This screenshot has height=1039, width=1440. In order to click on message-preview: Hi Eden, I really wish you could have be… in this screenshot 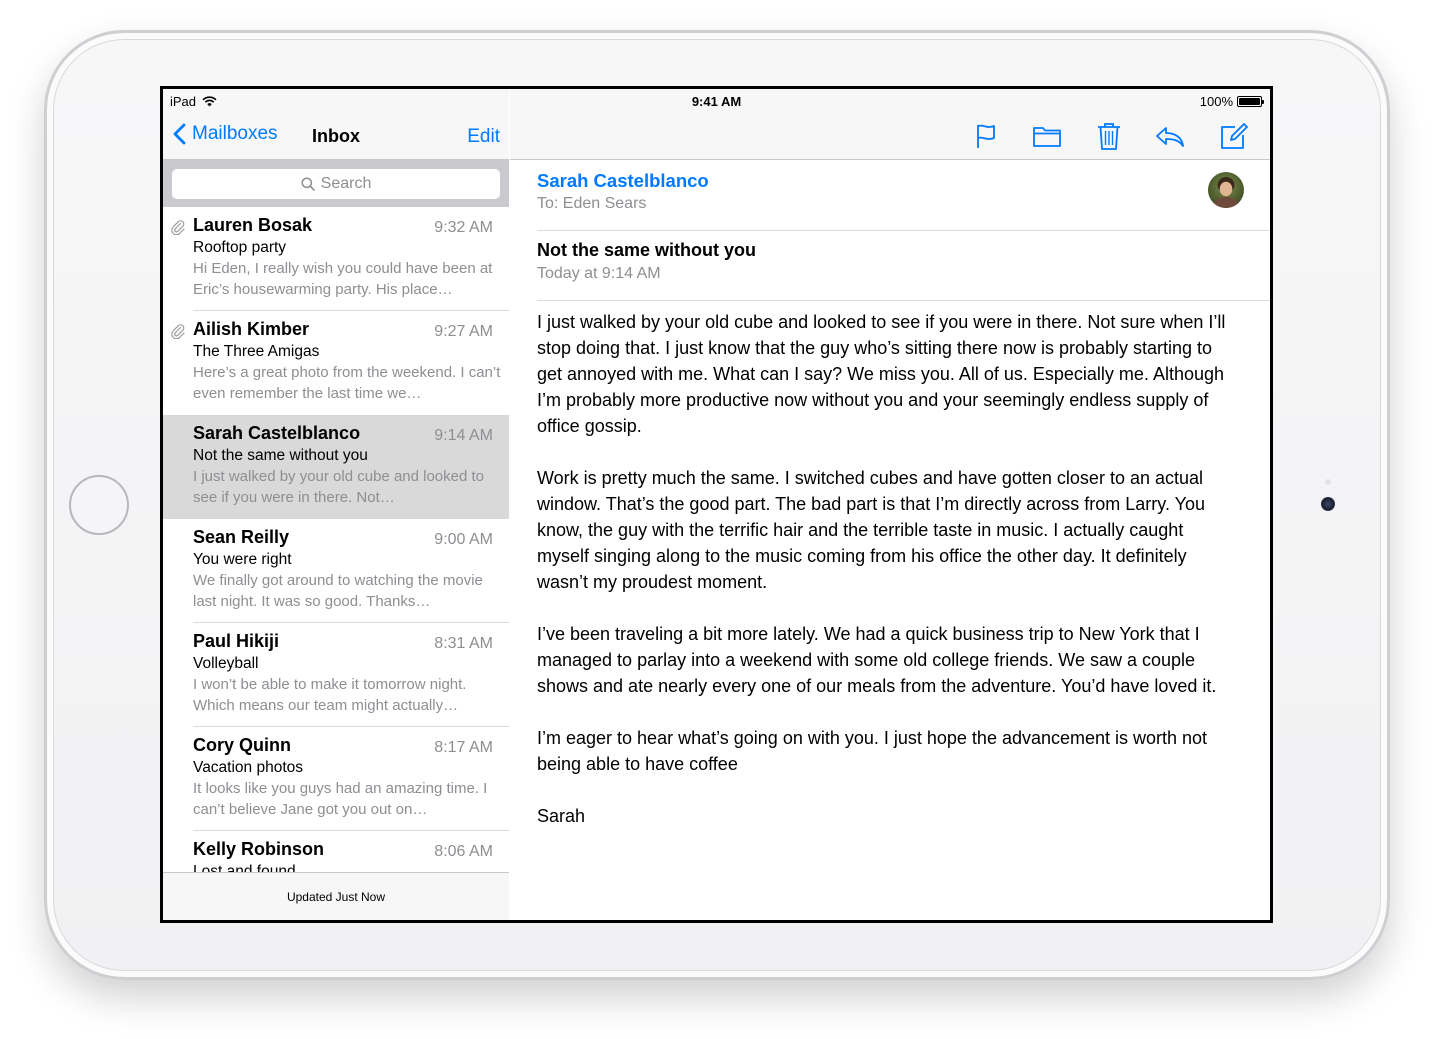, I will do `click(343, 279)`.